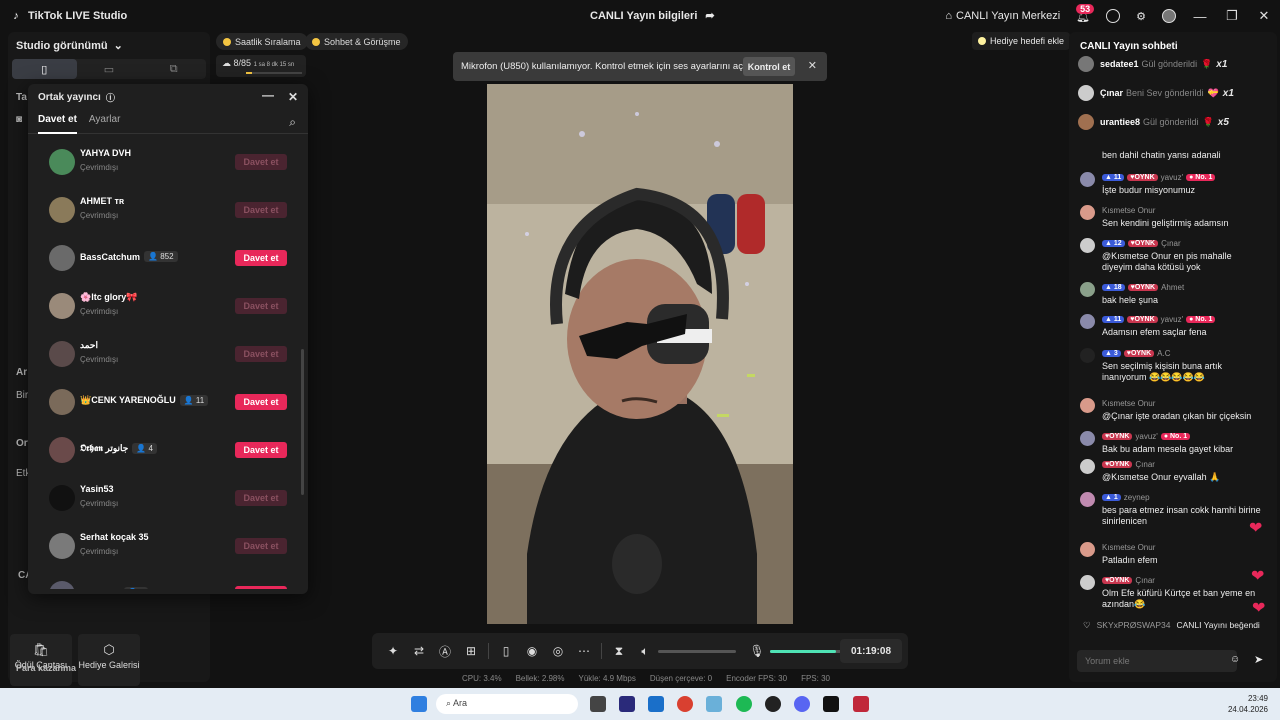  I want to click on ai-icon: Ⓐ, so click(445, 651).